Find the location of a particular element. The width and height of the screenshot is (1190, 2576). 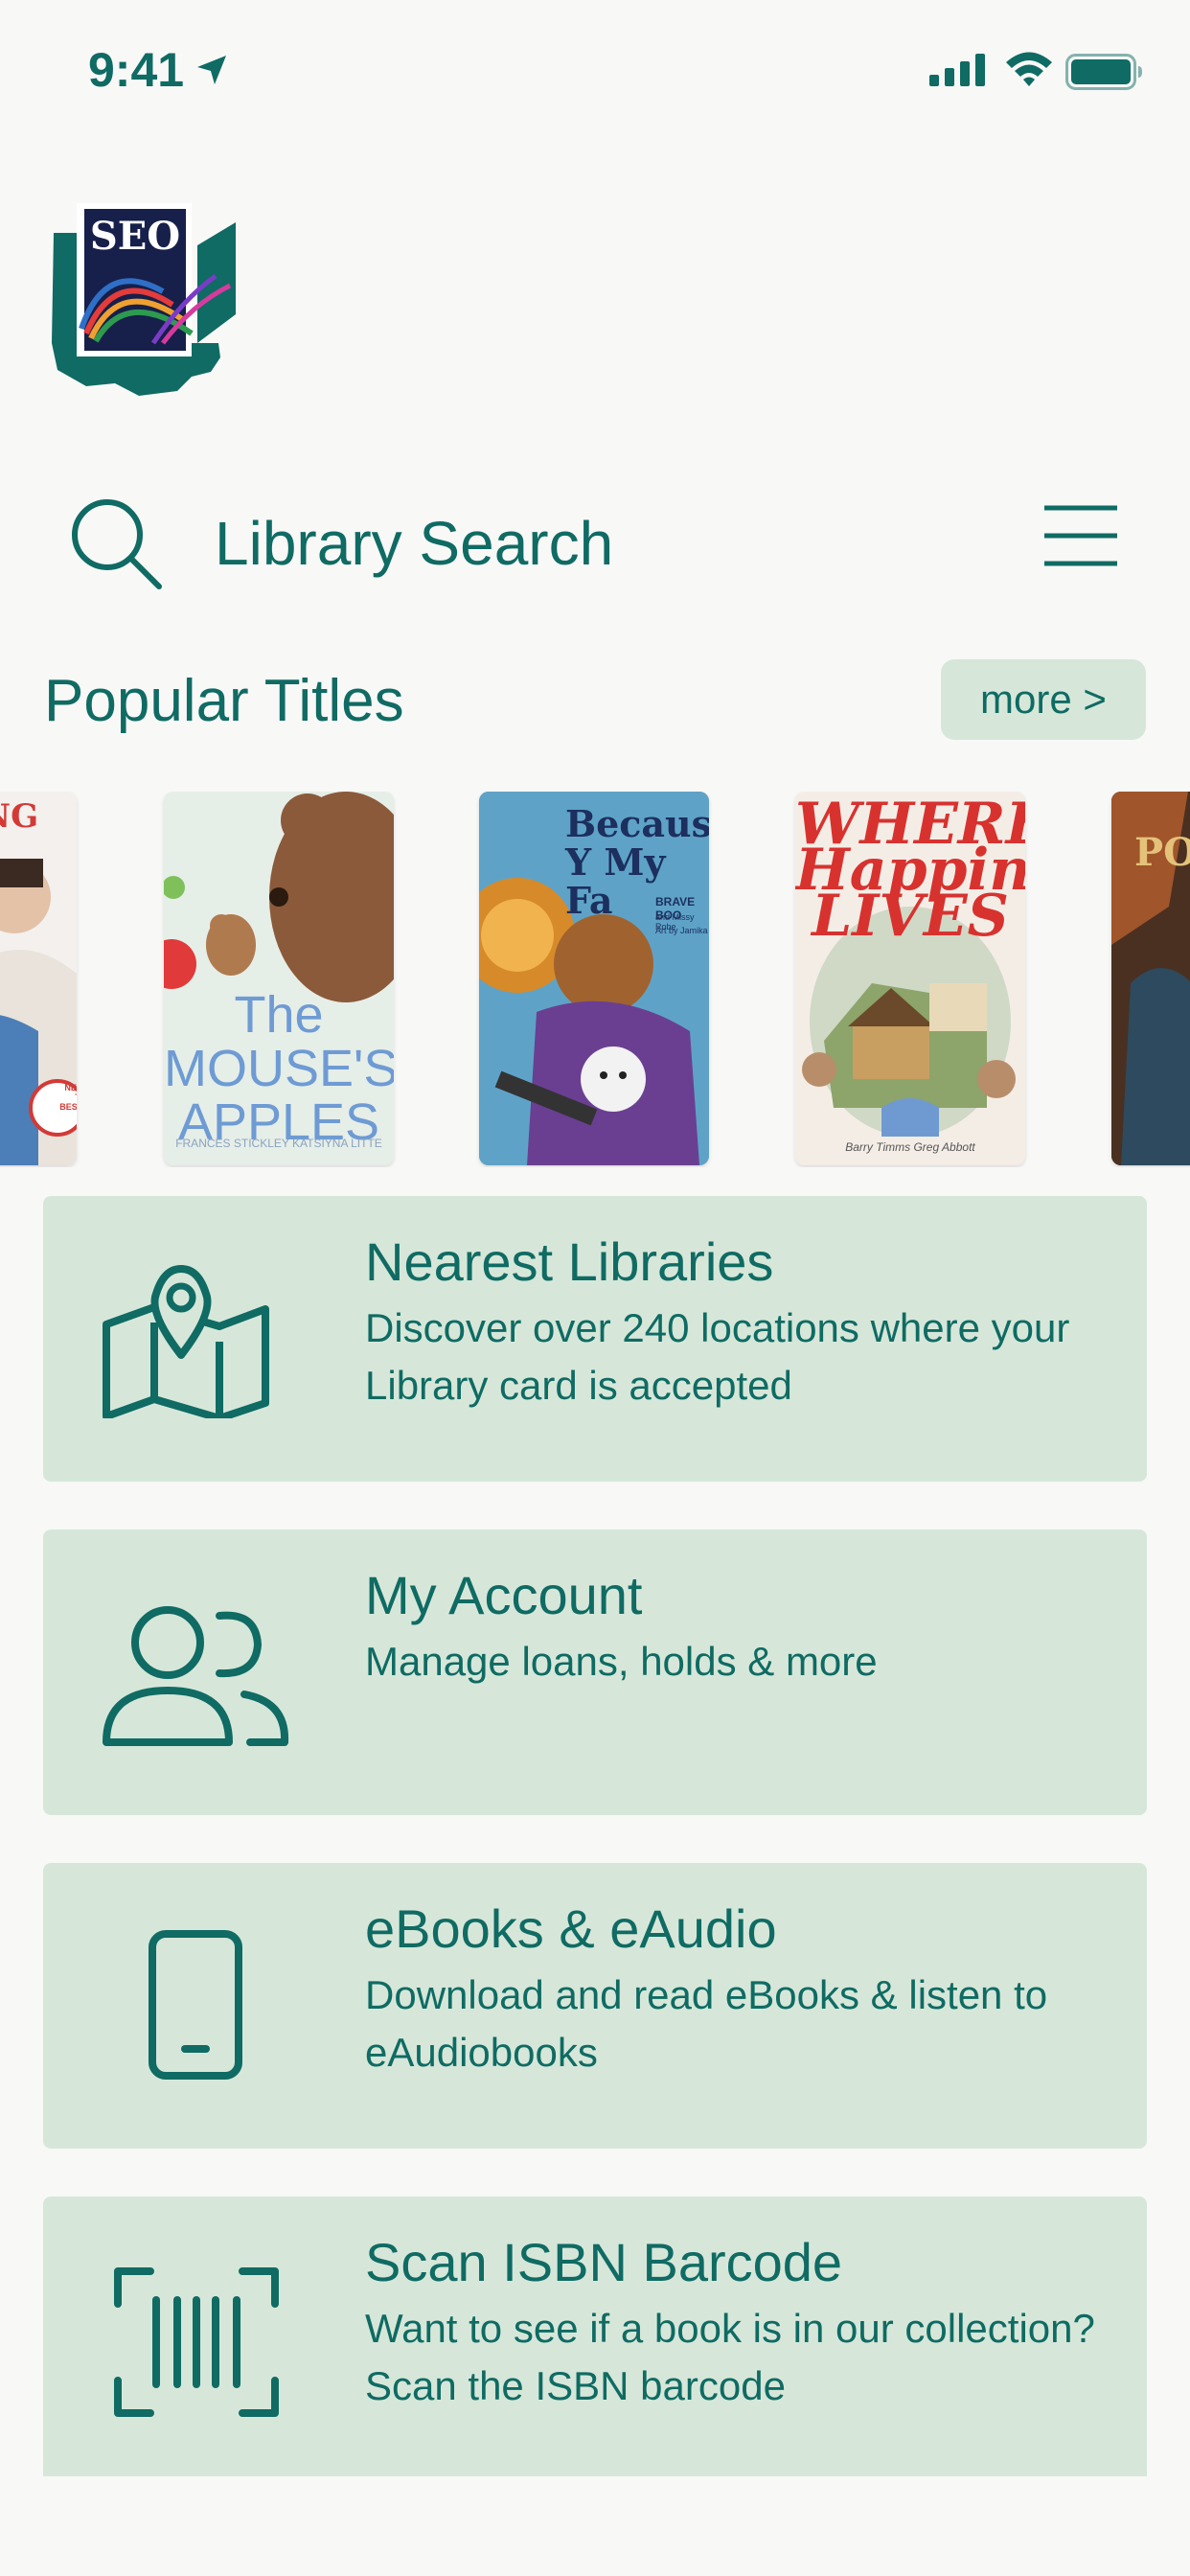

card-title: Scan ISBN Barcode is located at coordinates (604, 2262).